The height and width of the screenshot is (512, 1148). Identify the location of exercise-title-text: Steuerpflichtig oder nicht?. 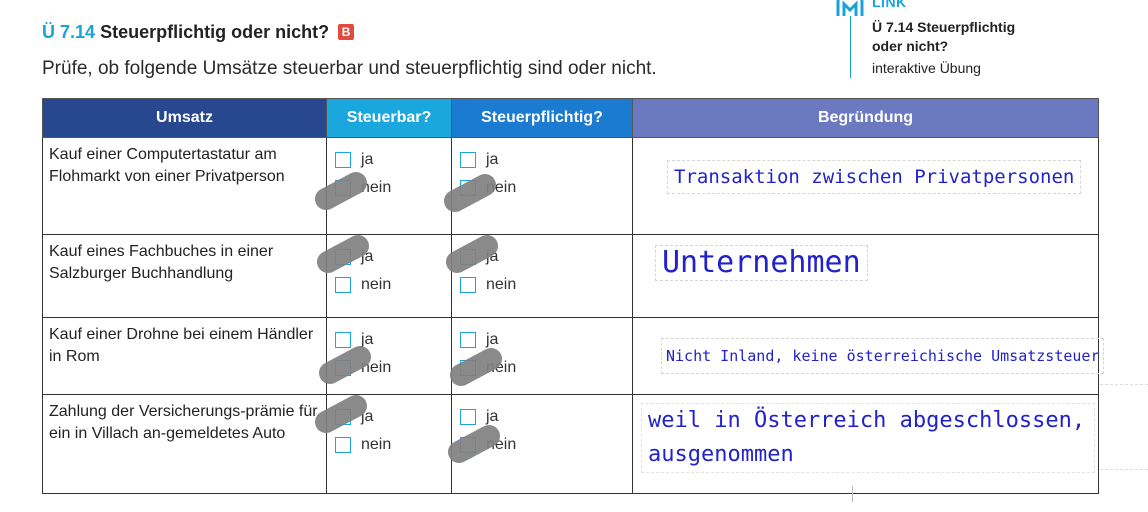
(215, 32).